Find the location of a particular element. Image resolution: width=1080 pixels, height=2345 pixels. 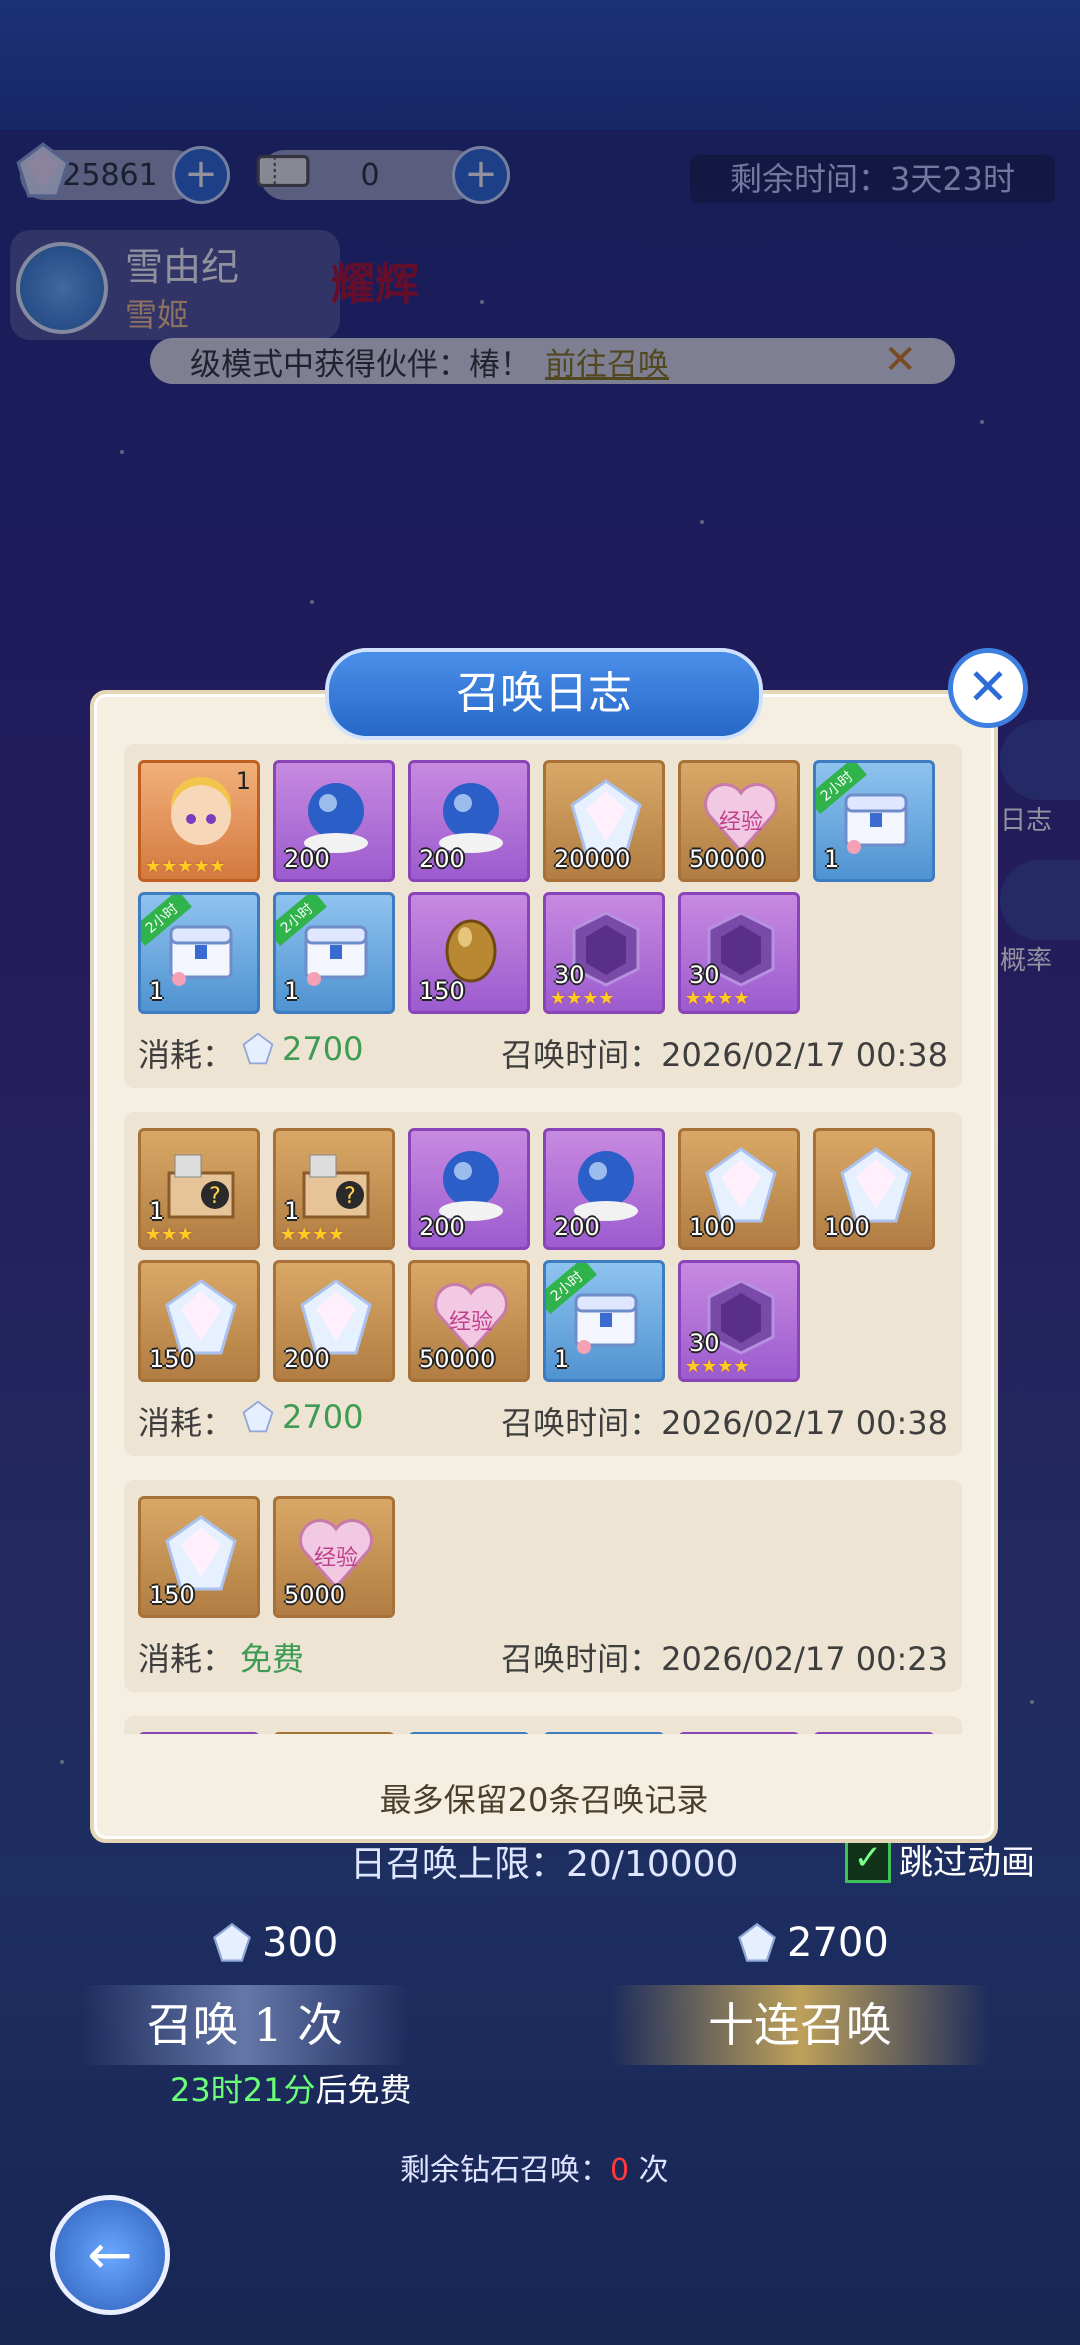

free-countdown: 23时21分后免费 is located at coordinates (290, 2088).